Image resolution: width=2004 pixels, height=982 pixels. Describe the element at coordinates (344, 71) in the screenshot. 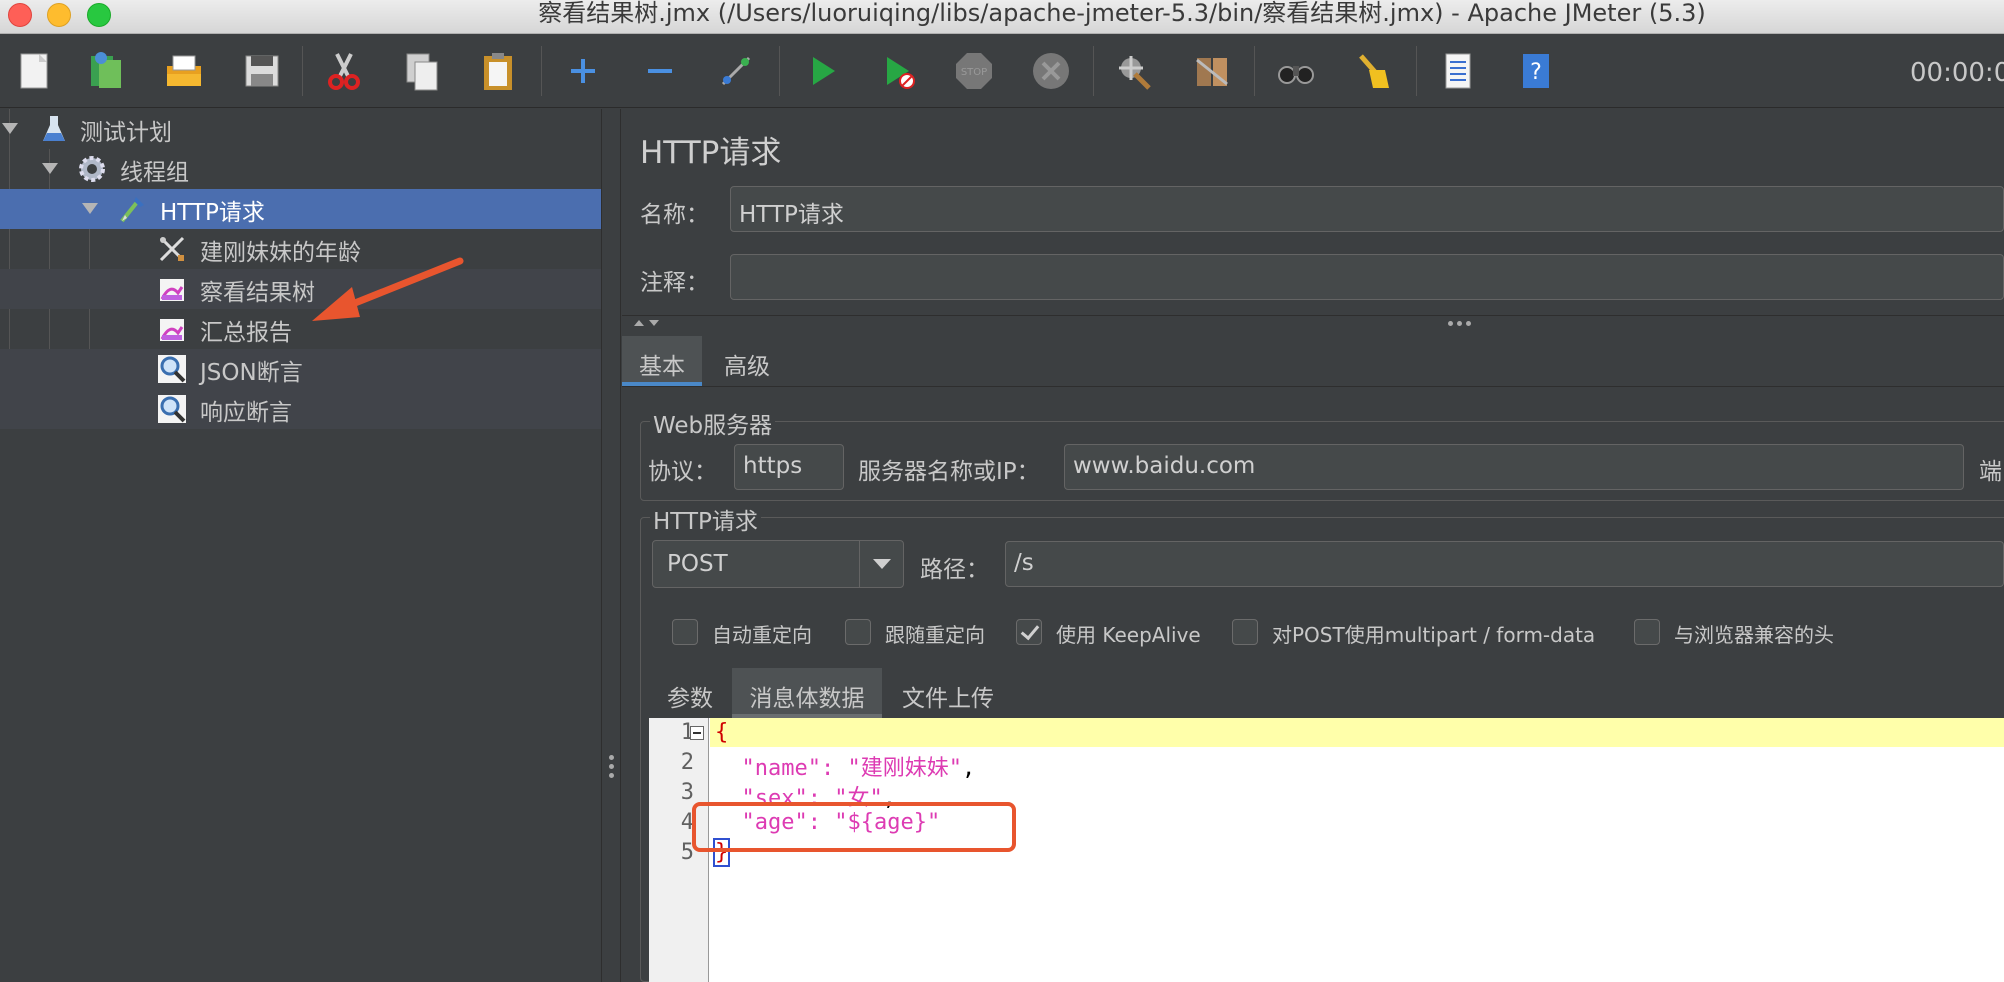

I see `cut-icon` at that location.